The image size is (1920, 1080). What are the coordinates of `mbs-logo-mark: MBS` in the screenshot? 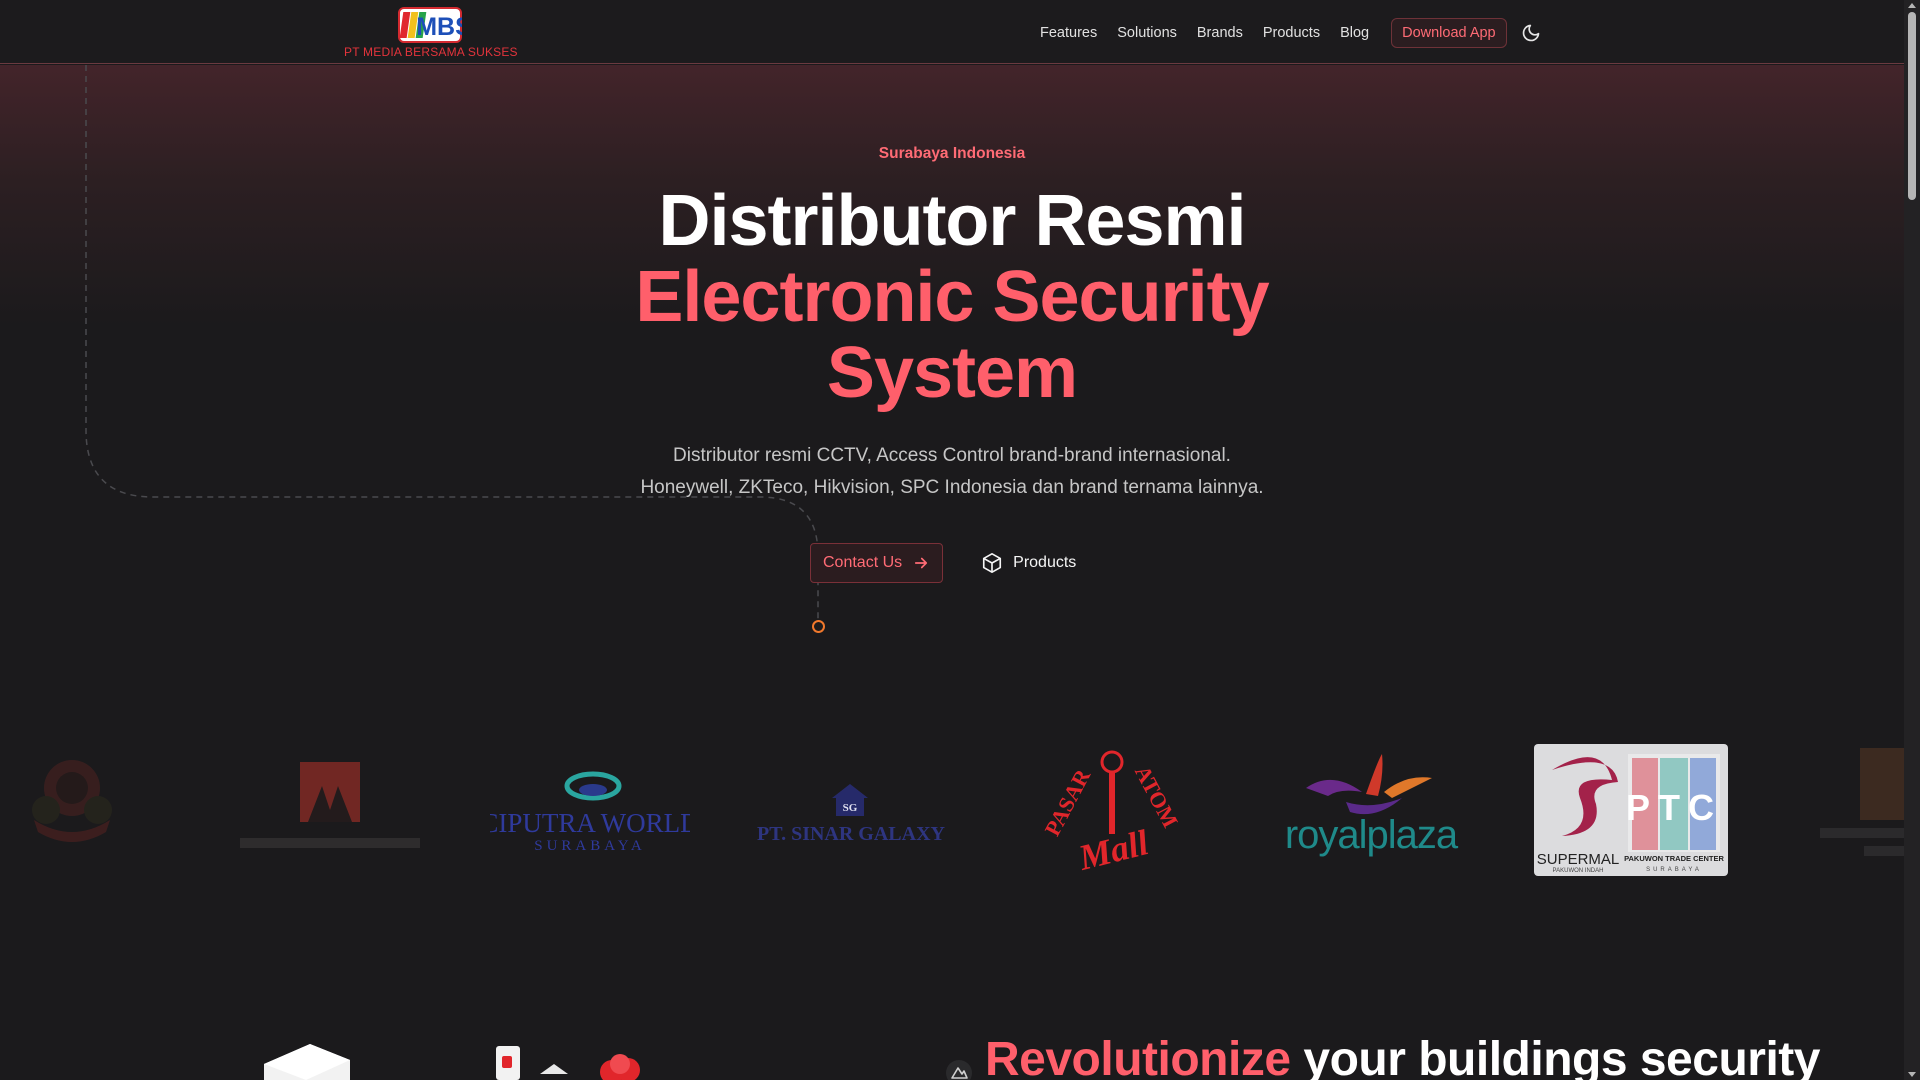 It's located at (430, 25).